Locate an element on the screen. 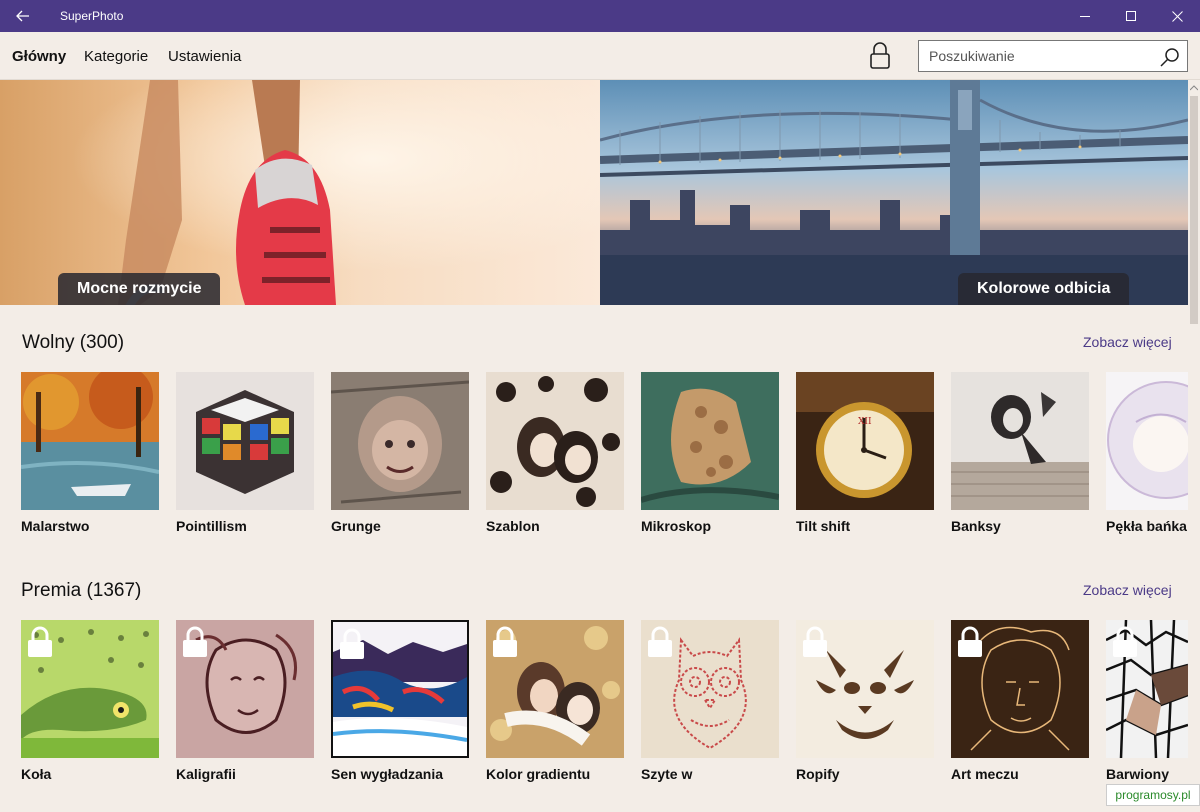 The height and width of the screenshot is (812, 1200). broken-bubble-thumbnail is located at coordinates (1147, 441).